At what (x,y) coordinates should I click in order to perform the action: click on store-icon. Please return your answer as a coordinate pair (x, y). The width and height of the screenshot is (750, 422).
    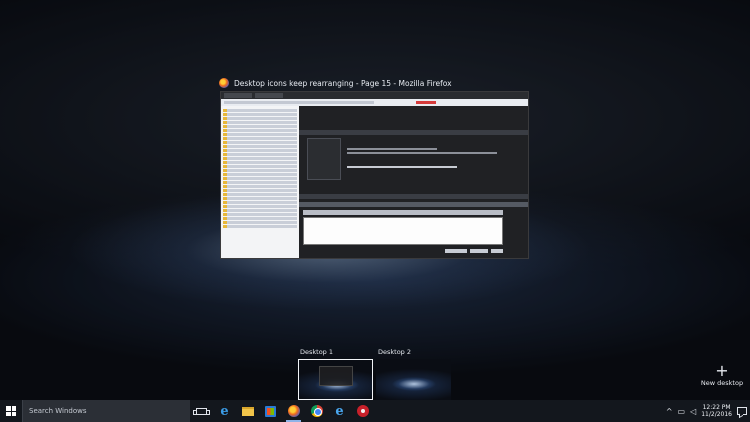
    Looking at the image, I should click on (270, 411).